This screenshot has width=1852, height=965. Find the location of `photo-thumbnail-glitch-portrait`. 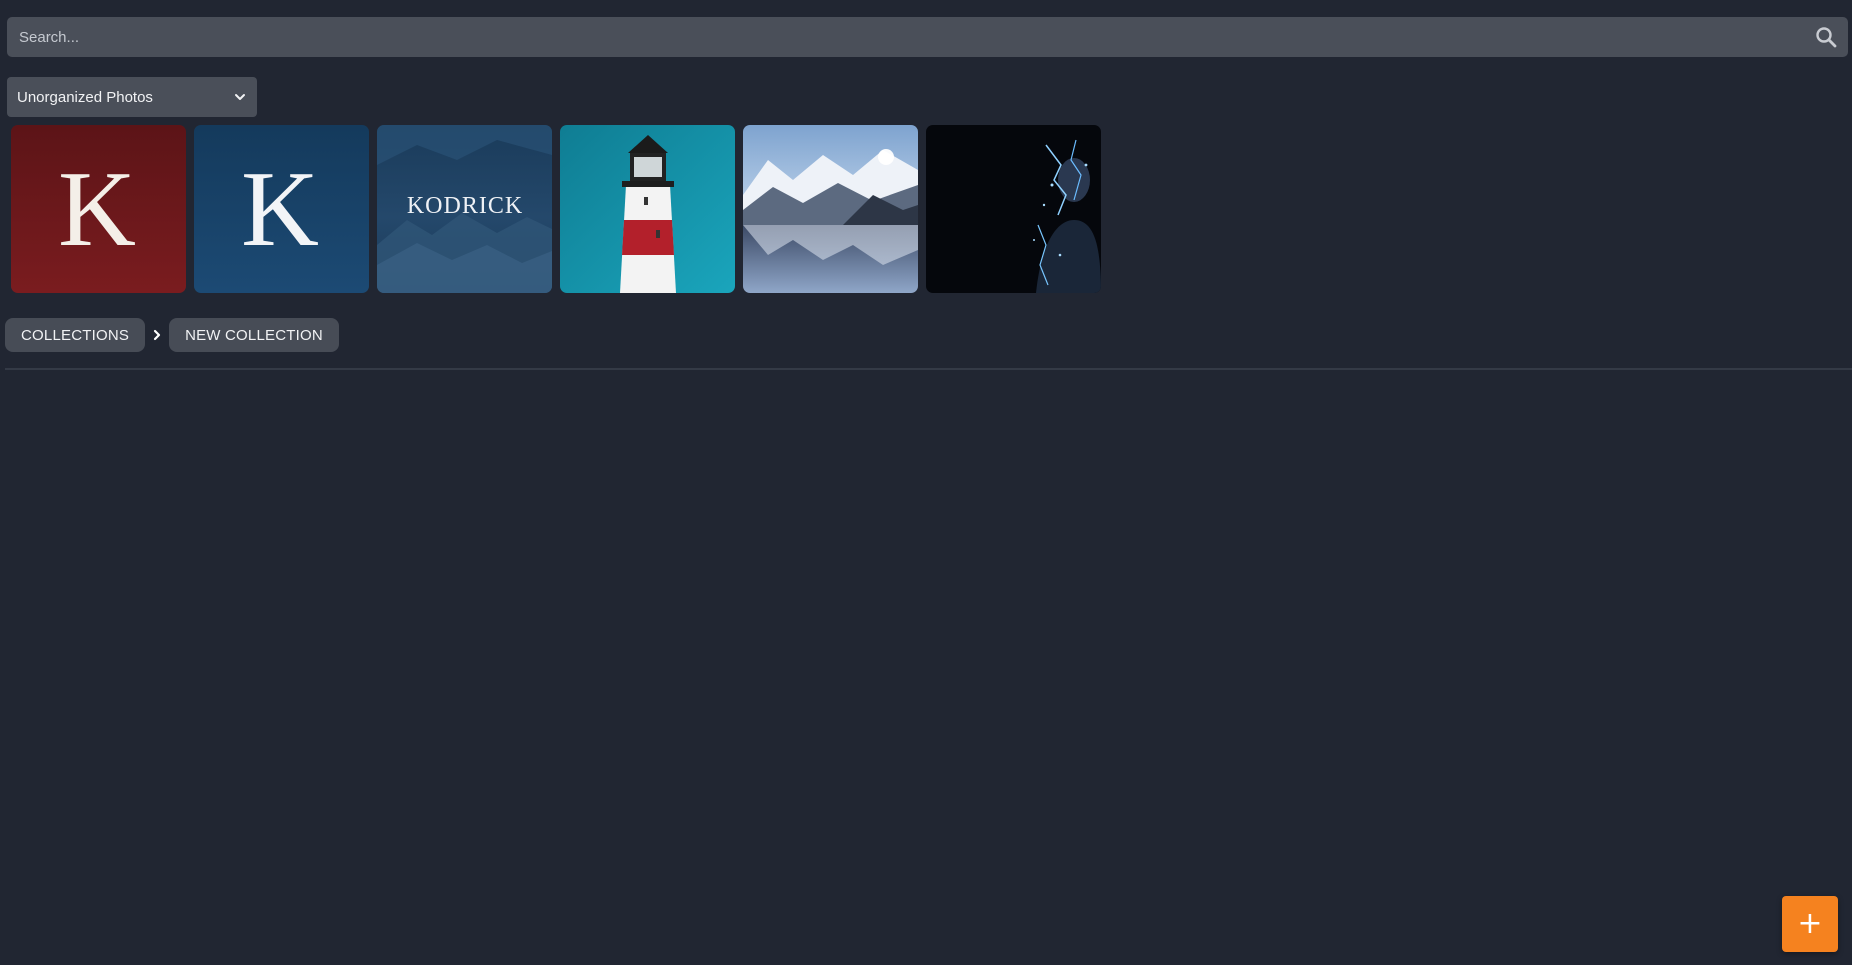

photo-thumbnail-glitch-portrait is located at coordinates (1013, 209).